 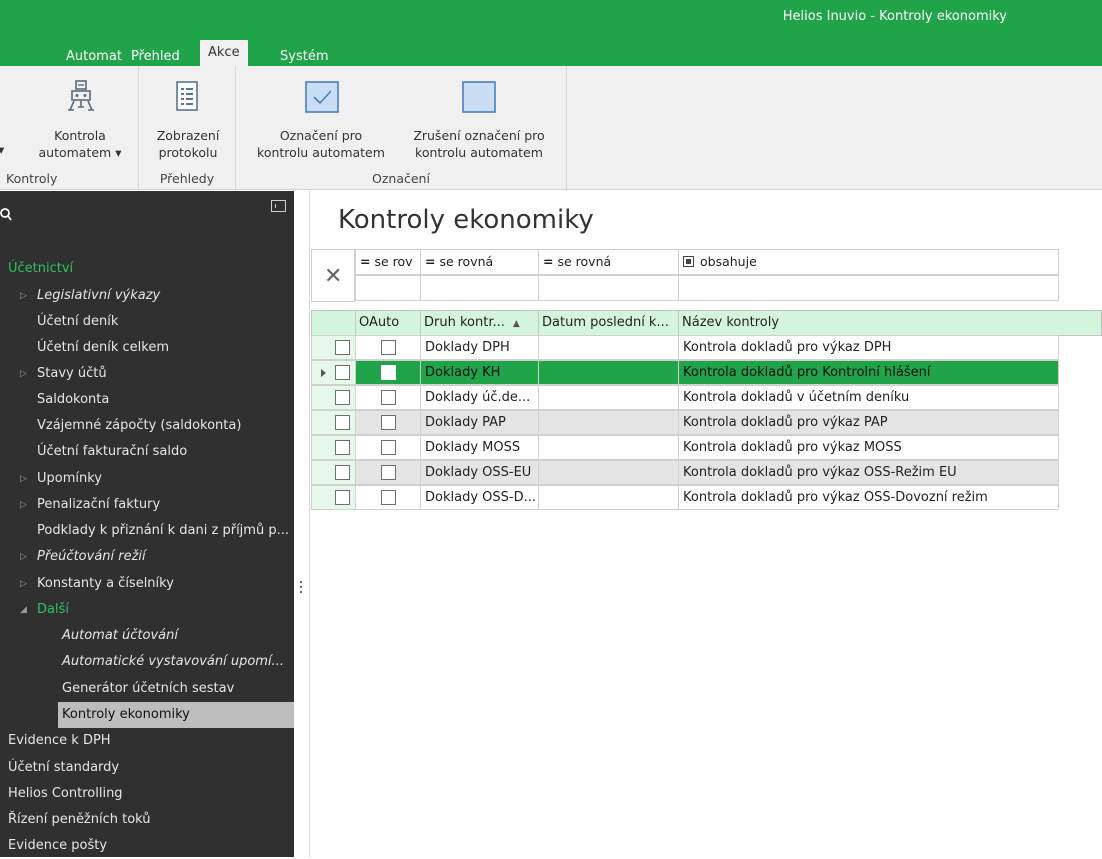 What do you see at coordinates (147, 505) in the screenshot?
I see `sidebar-item-penalizacni-faktury: ▷ Penalizační faktury` at bounding box center [147, 505].